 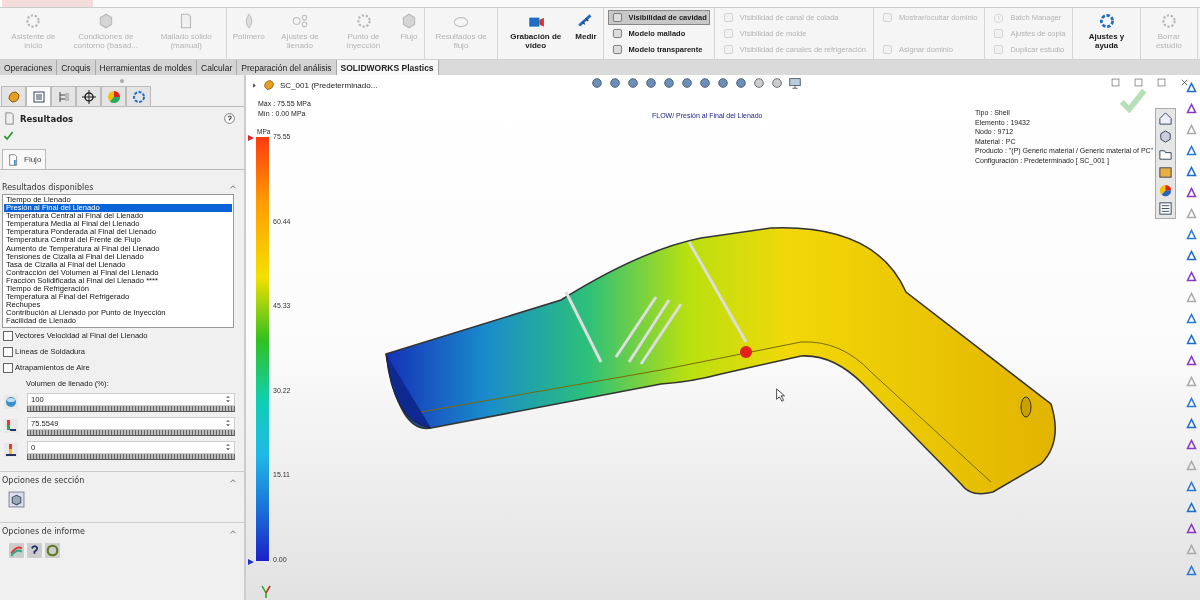 I want to click on command-tab: Croquis, so click(x=76, y=67).